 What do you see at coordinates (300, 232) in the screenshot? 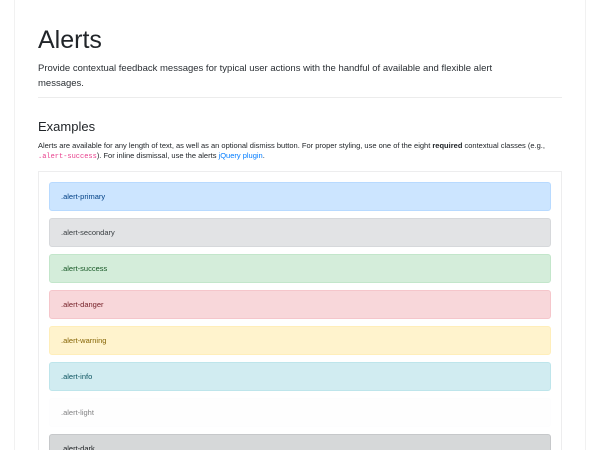
I see `alert-secondary-example: .alert-secondary` at bounding box center [300, 232].